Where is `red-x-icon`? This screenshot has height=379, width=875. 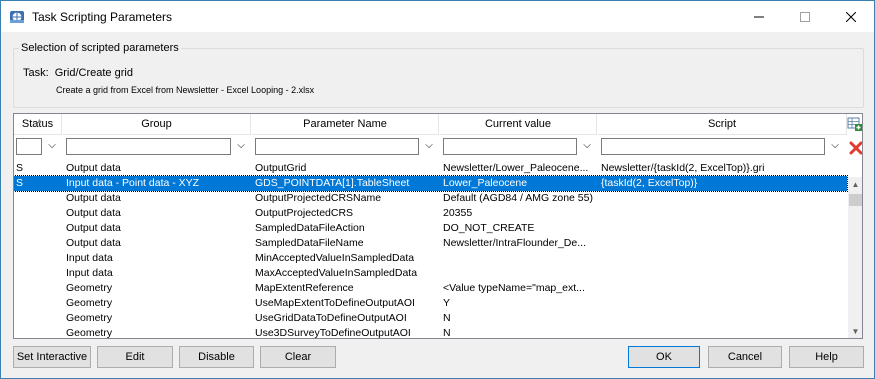
red-x-icon is located at coordinates (855, 148).